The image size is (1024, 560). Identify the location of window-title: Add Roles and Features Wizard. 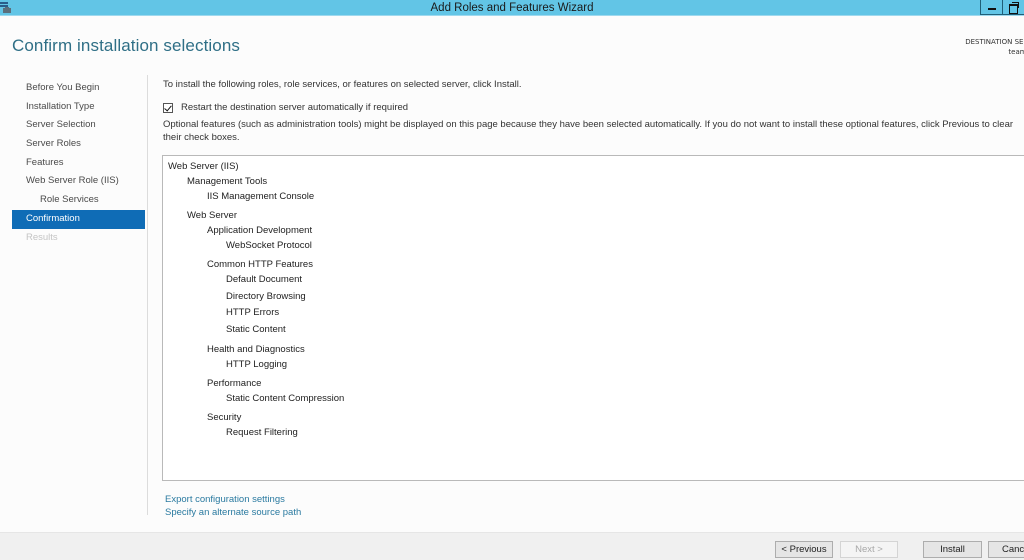
(512, 8).